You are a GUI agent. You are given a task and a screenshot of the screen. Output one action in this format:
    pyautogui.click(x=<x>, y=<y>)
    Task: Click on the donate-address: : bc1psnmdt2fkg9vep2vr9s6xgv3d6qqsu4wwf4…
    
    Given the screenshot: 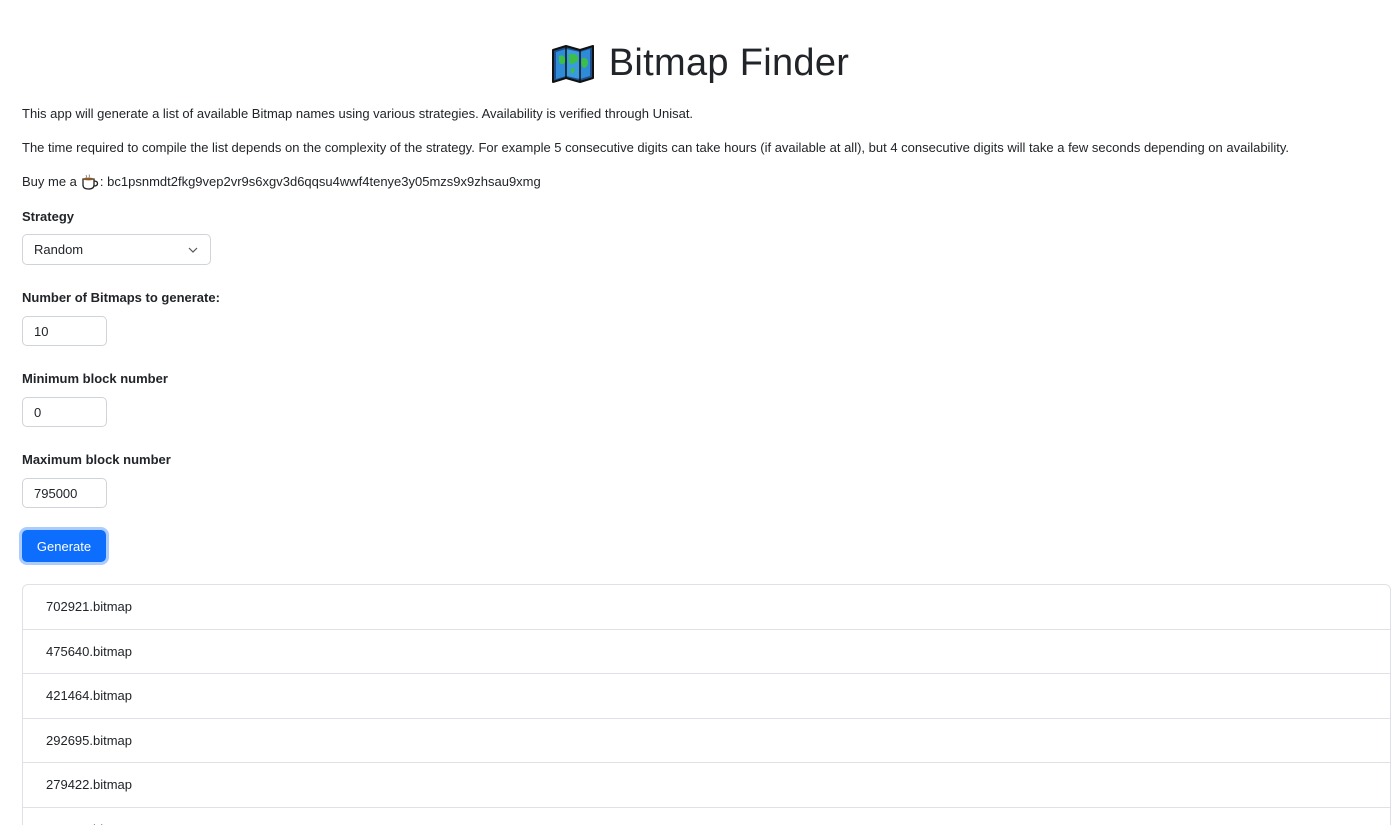 What is the action you would take?
    pyautogui.click(x=320, y=181)
    